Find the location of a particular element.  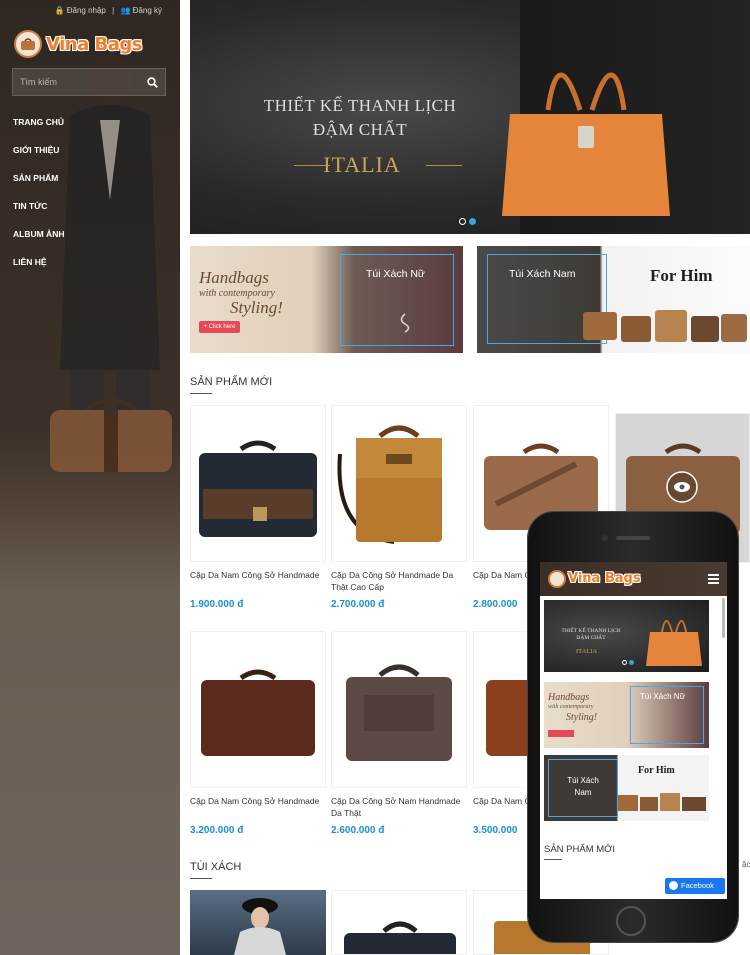

new-products-heading: SẢN PHẨM MỚI is located at coordinates (231, 385).